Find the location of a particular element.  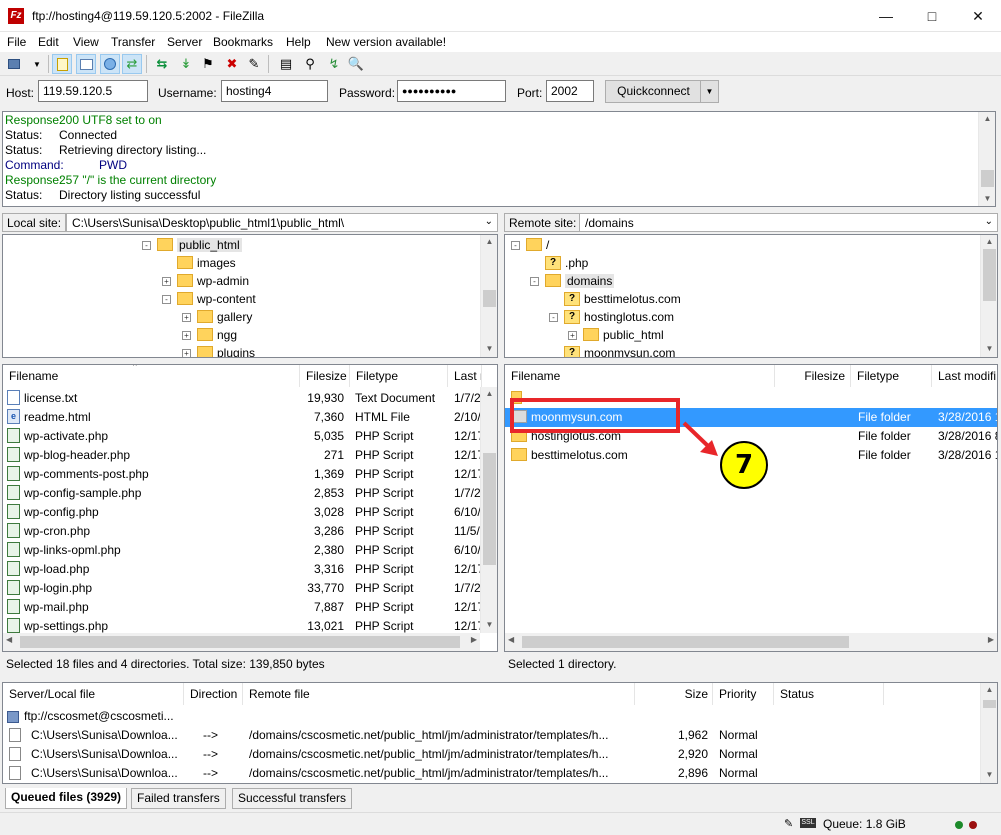

speed-limit-icon: SSL is located at coordinates (808, 823).